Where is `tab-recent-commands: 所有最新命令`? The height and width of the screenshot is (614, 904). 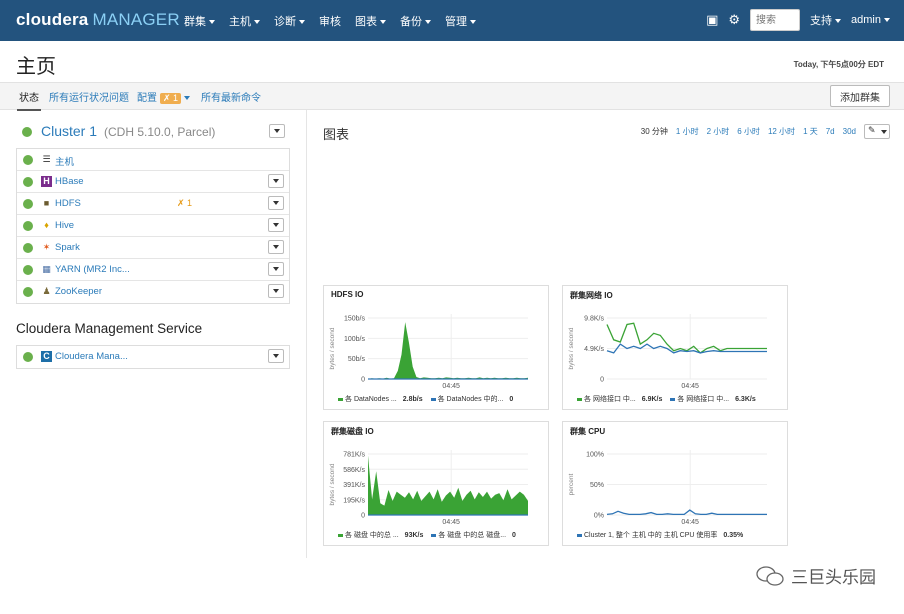 tab-recent-commands: 所有最新命令 is located at coordinates (231, 96).